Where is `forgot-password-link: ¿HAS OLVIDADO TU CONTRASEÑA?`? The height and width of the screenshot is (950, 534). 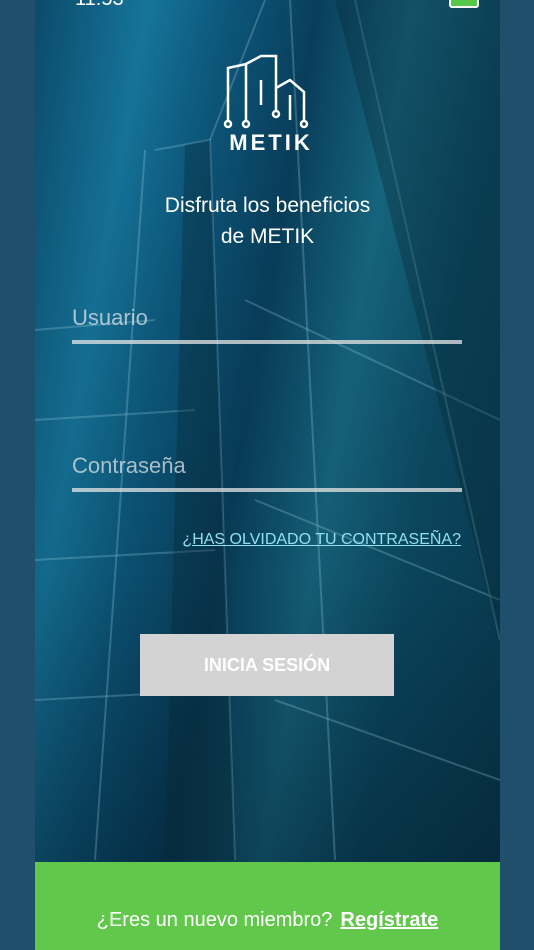
forgot-password-link: ¿HAS OLVIDADO TU CONTRASEÑA? is located at coordinates (321, 540).